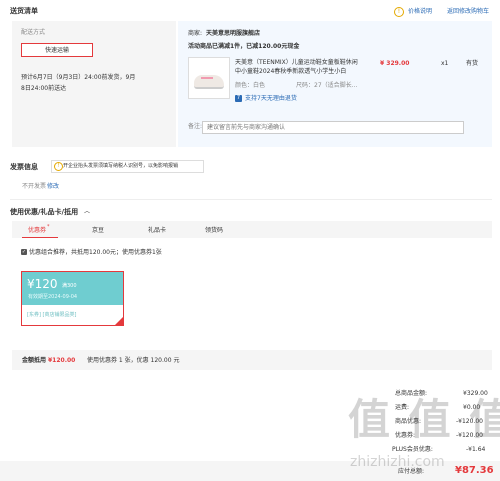  I want to click on product-image, so click(209, 78).